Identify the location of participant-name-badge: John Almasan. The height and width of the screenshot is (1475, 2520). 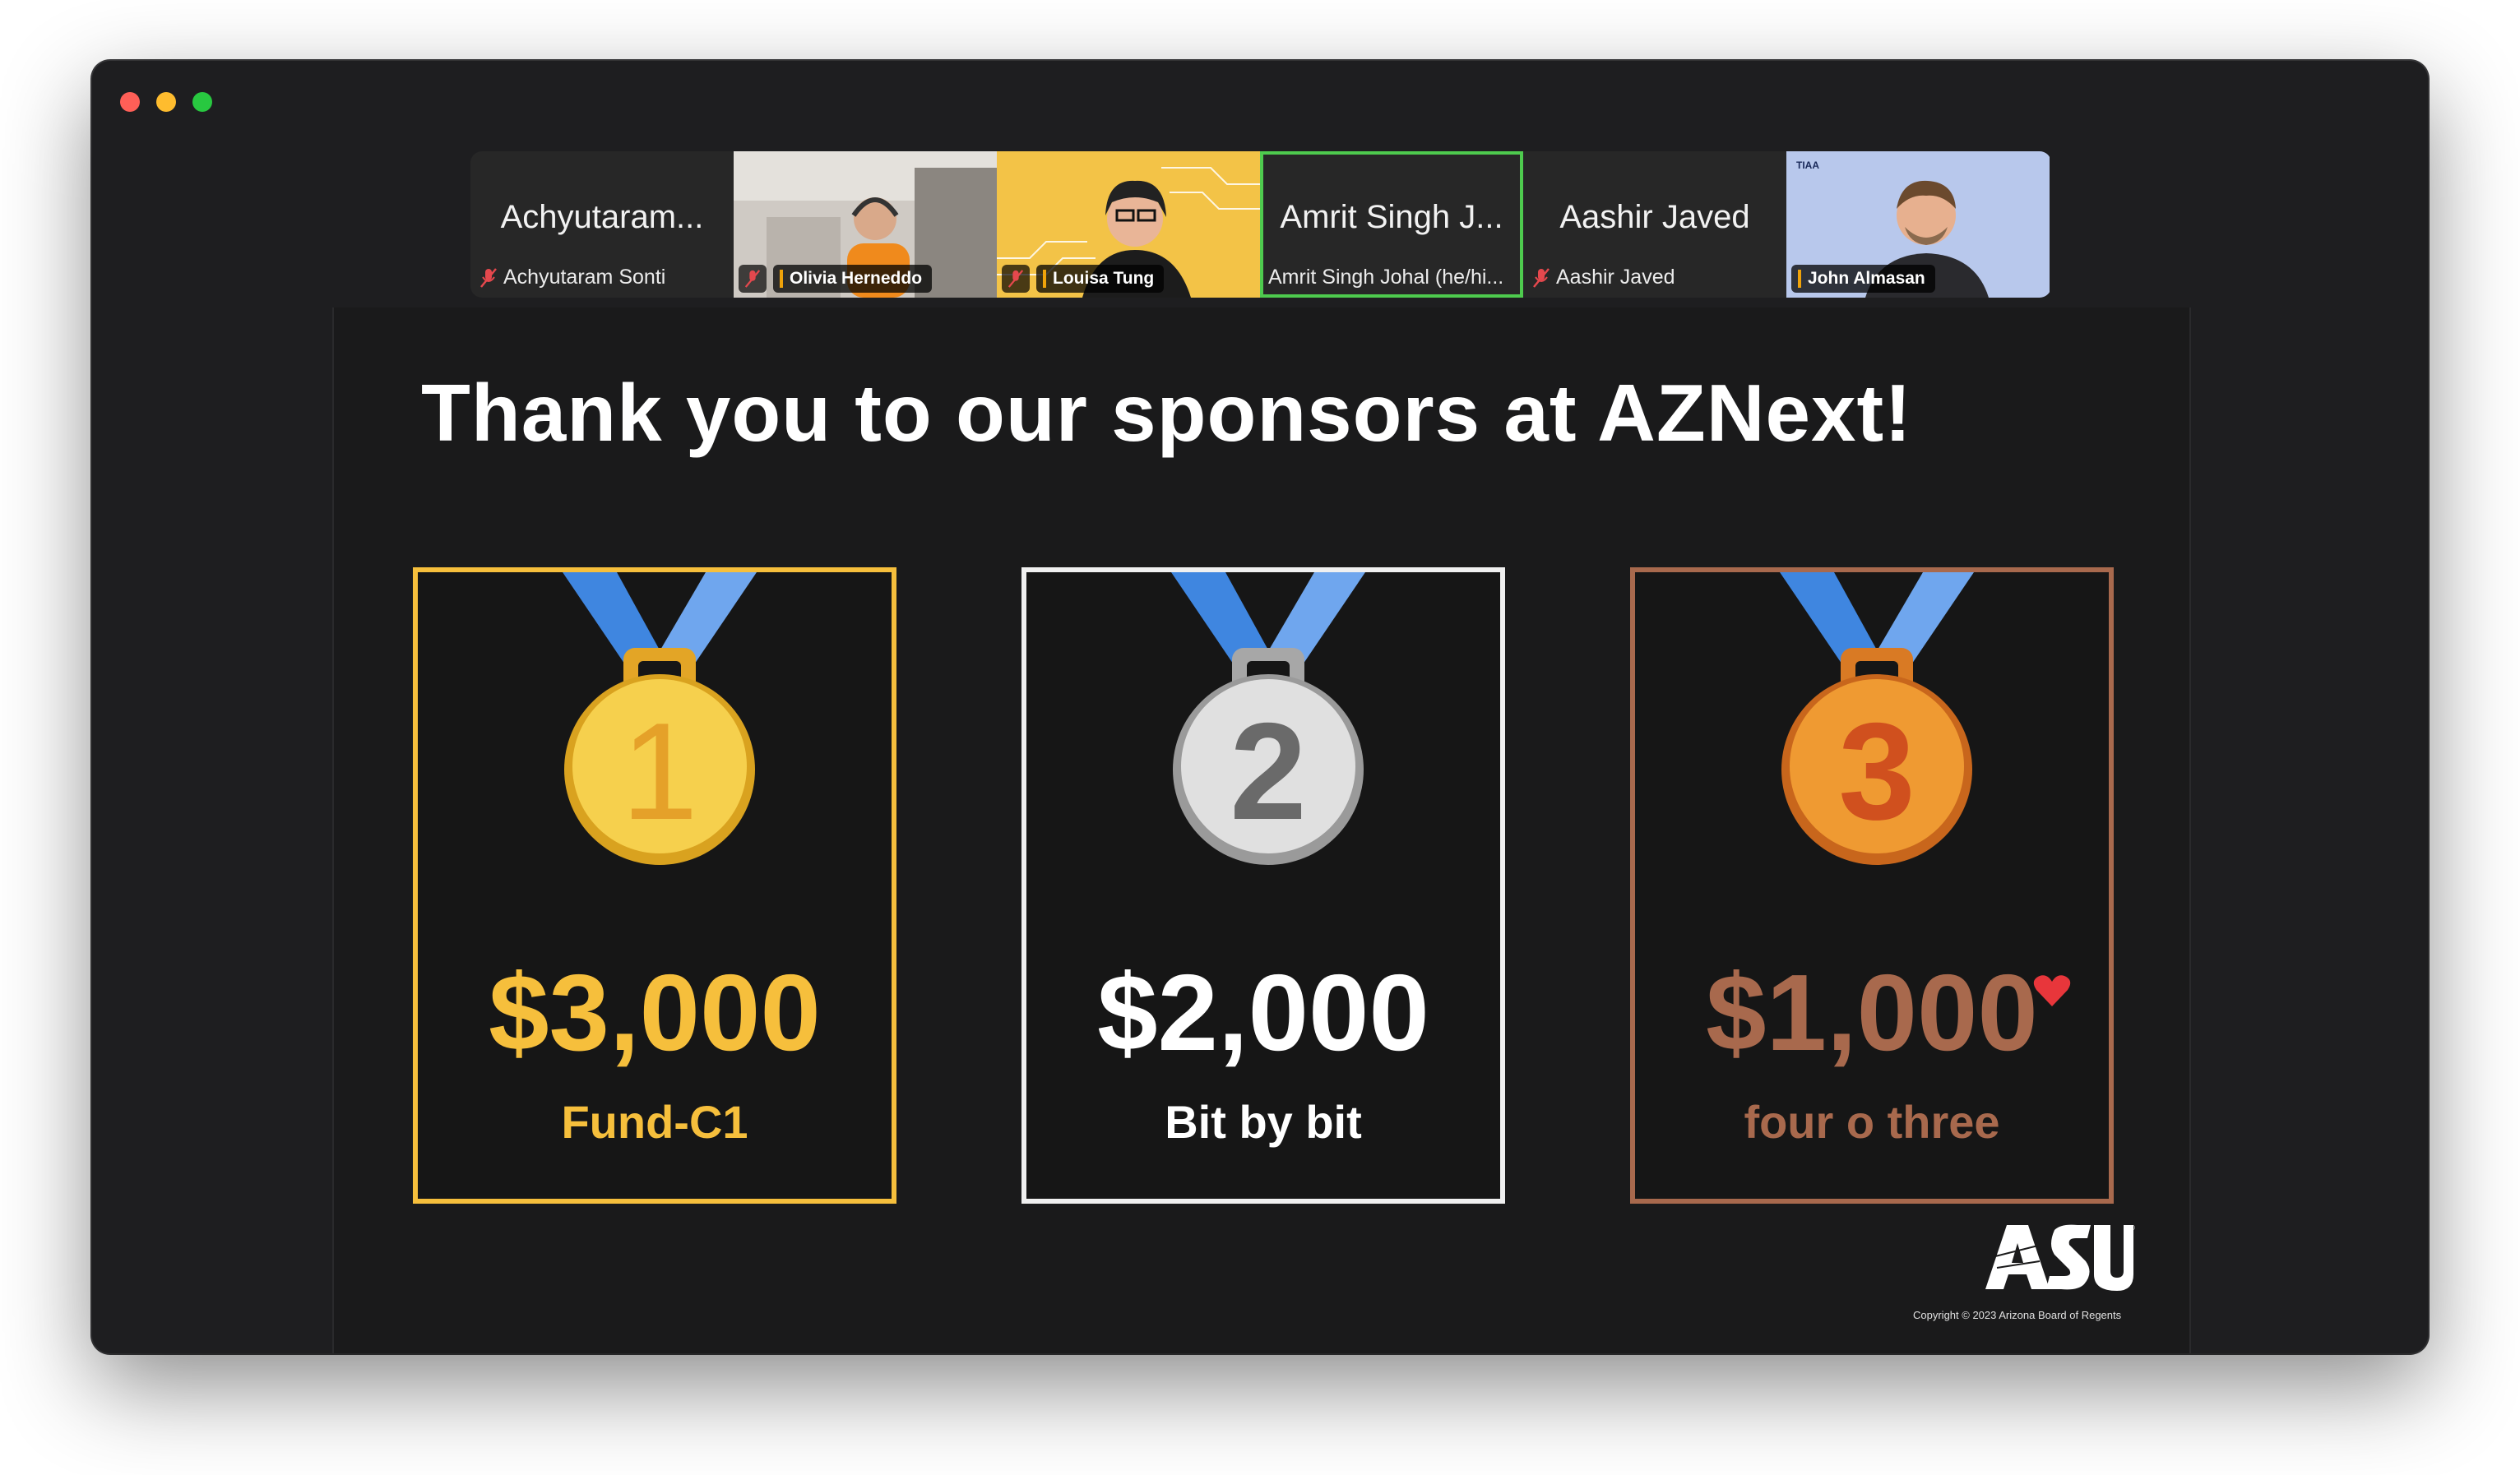
(1863, 279).